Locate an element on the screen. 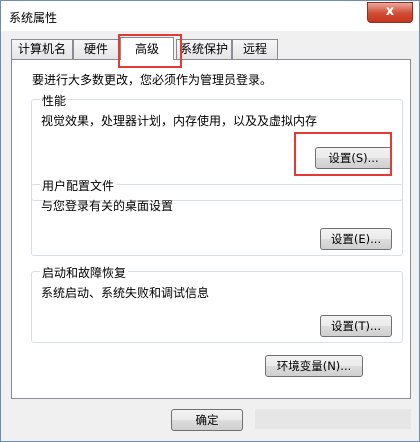  tab-system-protection: 系统保护 is located at coordinates (204, 49).